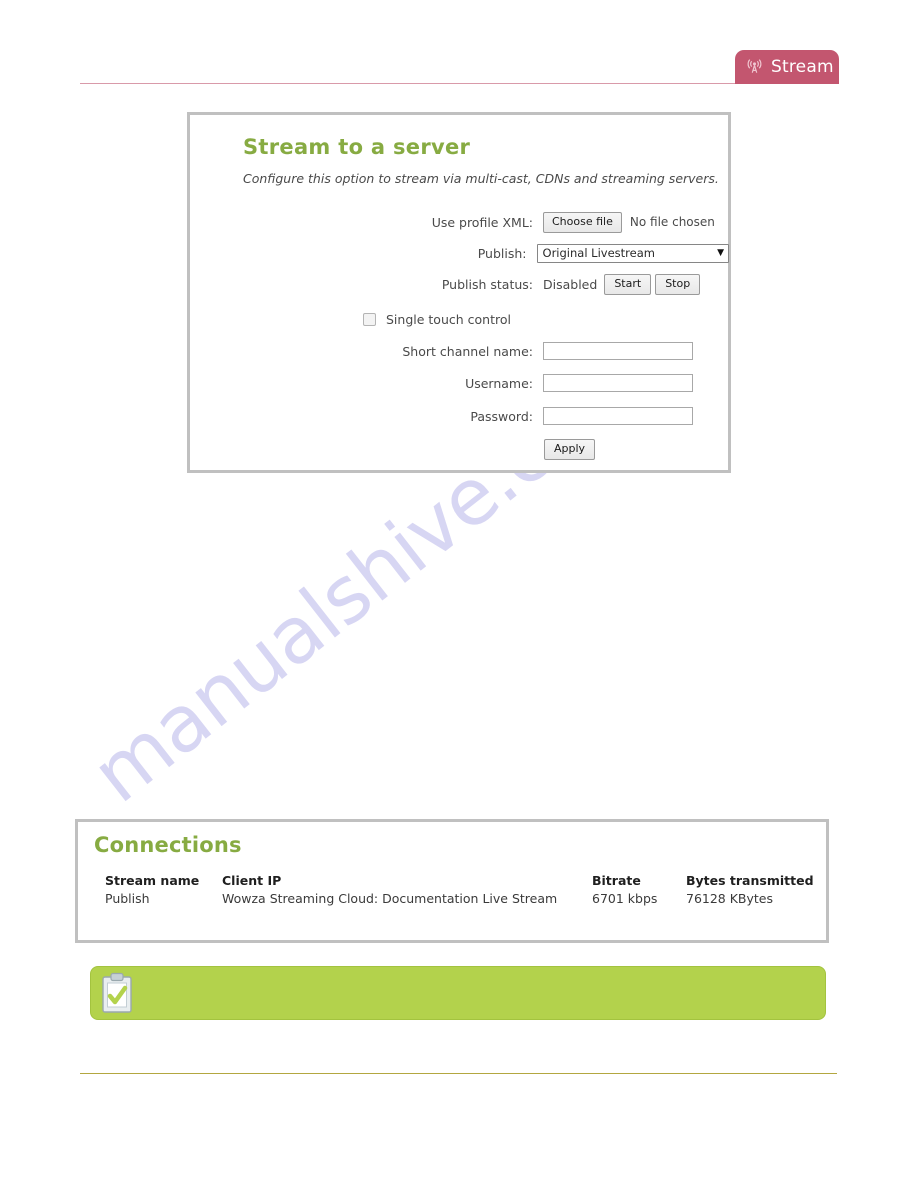 The width and height of the screenshot is (918, 1188). I want to click on publish-status-label: Publish status:, so click(487, 284).